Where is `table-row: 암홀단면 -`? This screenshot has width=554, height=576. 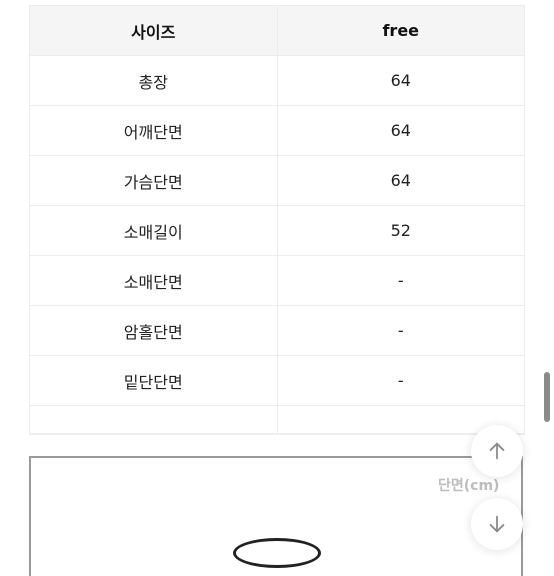 table-row: 암홀단면 - is located at coordinates (277, 330).